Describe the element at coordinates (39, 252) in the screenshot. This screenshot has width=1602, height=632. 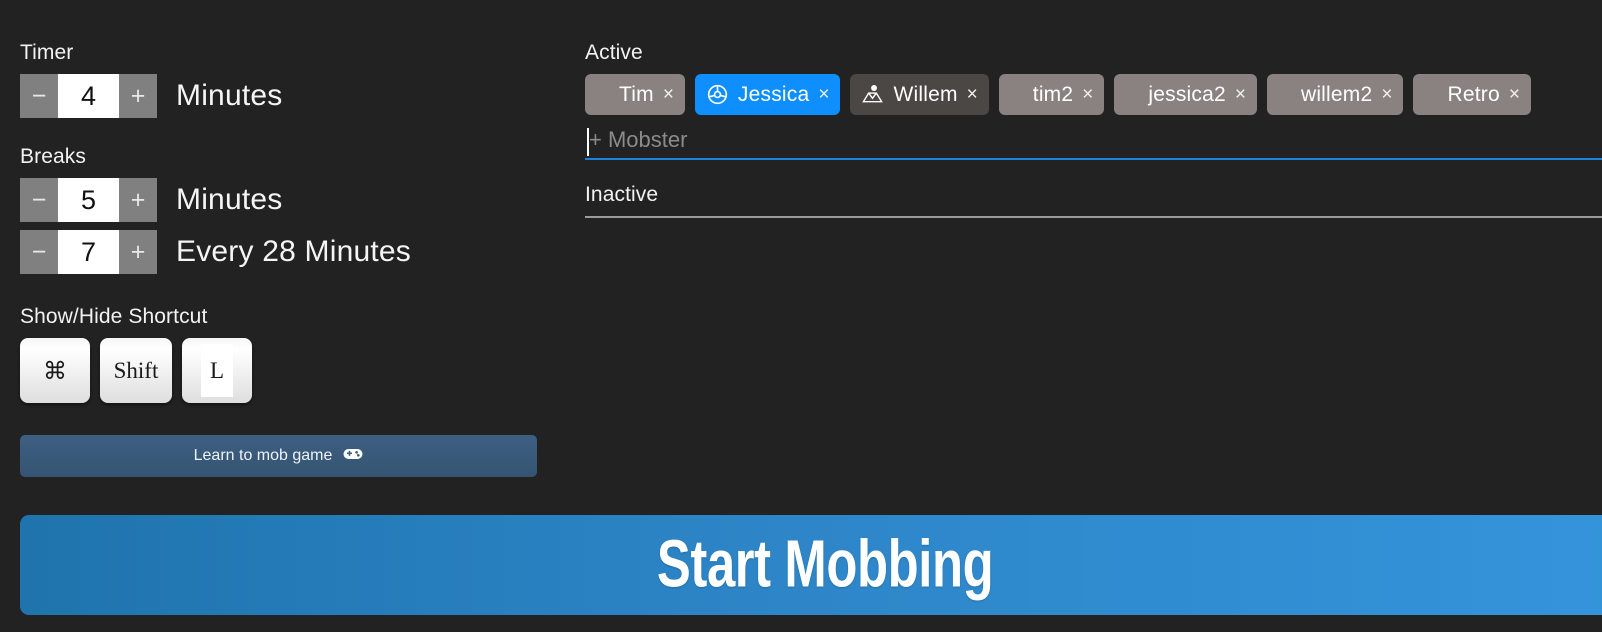
I see `break-interval-decrement-button: −` at that location.